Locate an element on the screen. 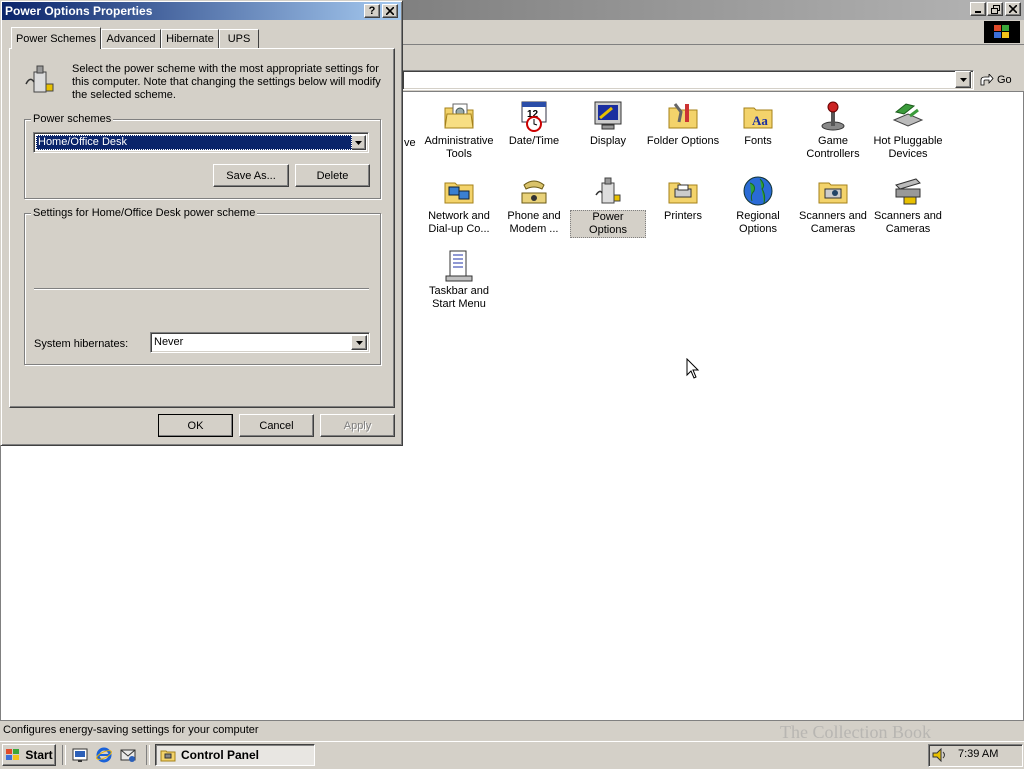  taskbar is located at coordinates (512, 755).